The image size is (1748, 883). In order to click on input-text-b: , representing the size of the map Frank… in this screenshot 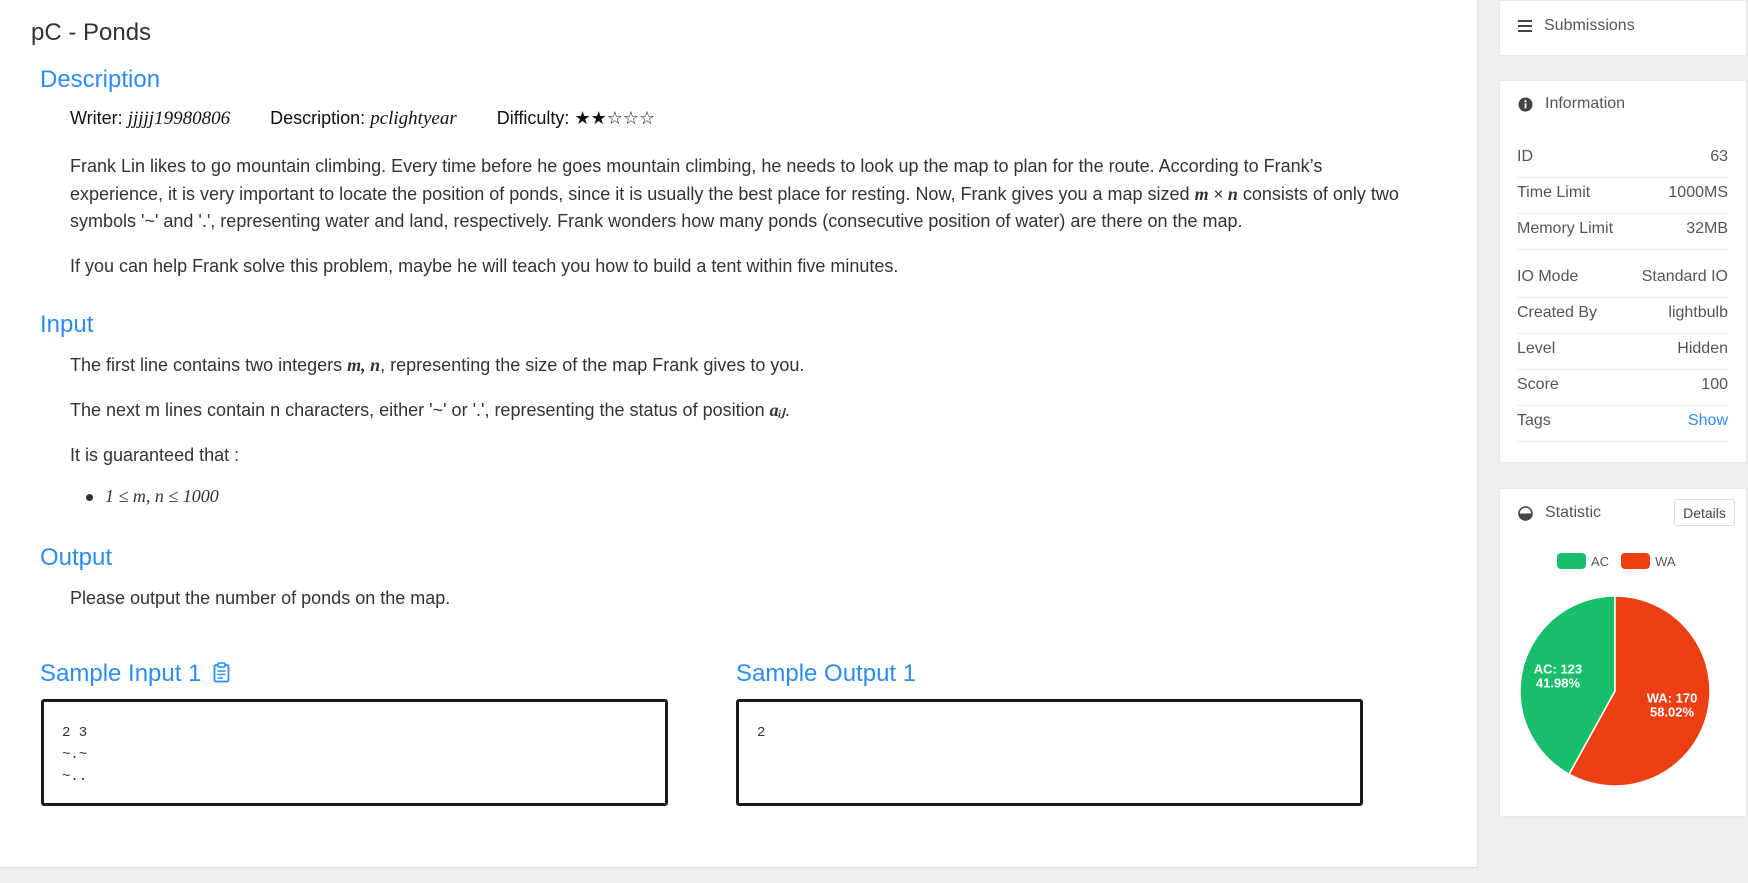, I will do `click(592, 365)`.